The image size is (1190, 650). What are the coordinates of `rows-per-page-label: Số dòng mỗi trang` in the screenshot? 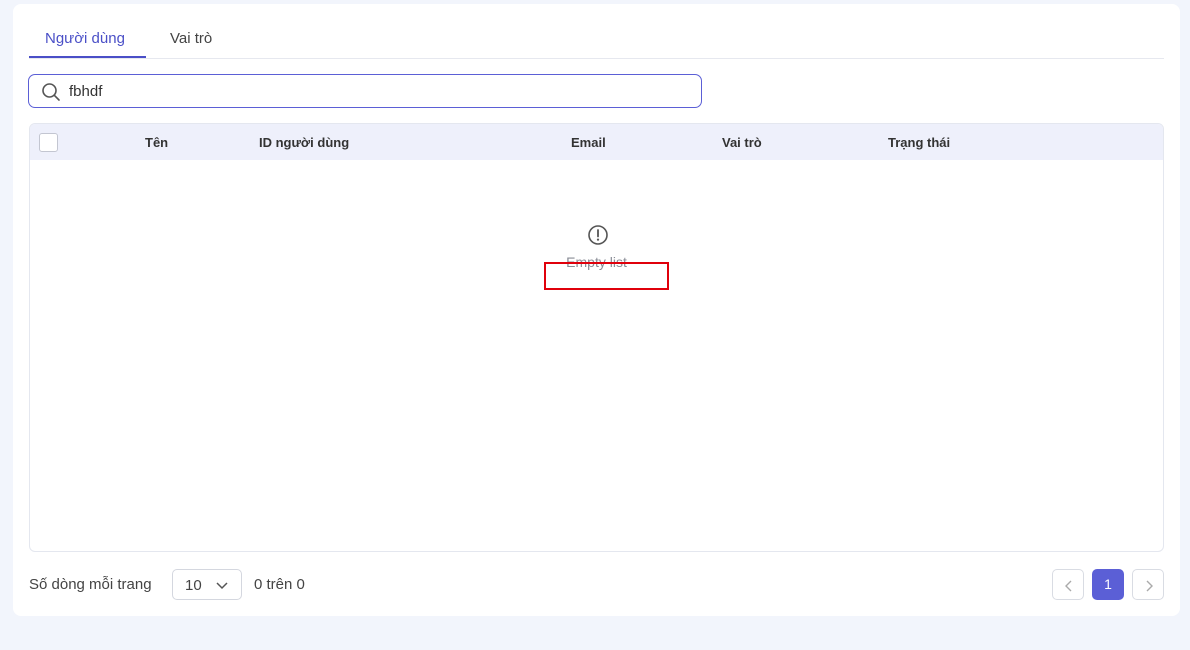 It's located at (90, 584).